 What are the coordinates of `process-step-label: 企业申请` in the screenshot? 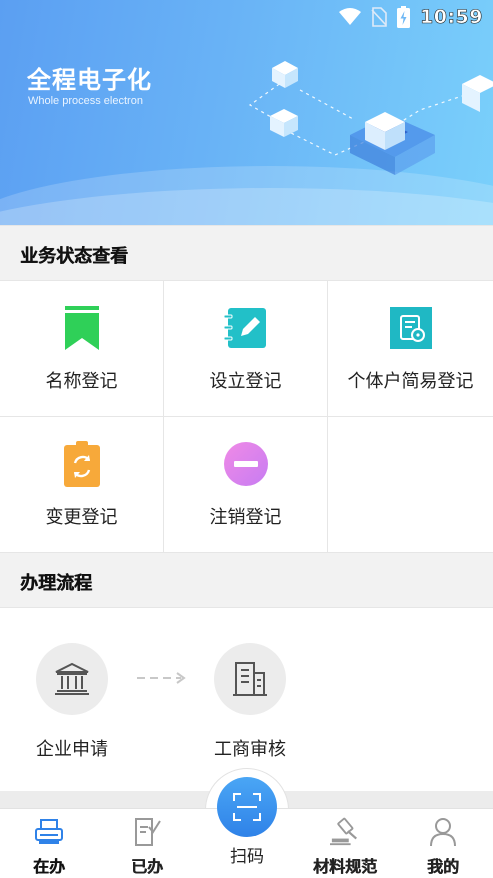 It's located at (72, 749).